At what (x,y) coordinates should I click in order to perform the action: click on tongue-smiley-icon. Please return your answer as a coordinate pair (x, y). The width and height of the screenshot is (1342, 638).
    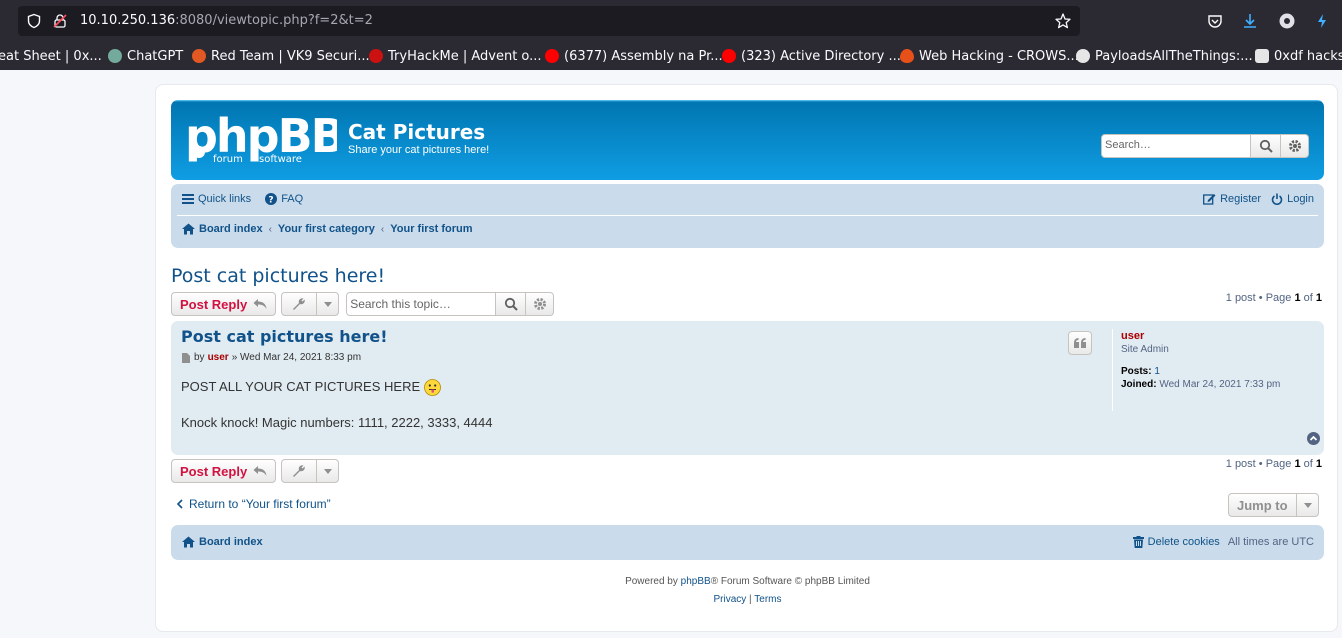
    Looking at the image, I should click on (433, 387).